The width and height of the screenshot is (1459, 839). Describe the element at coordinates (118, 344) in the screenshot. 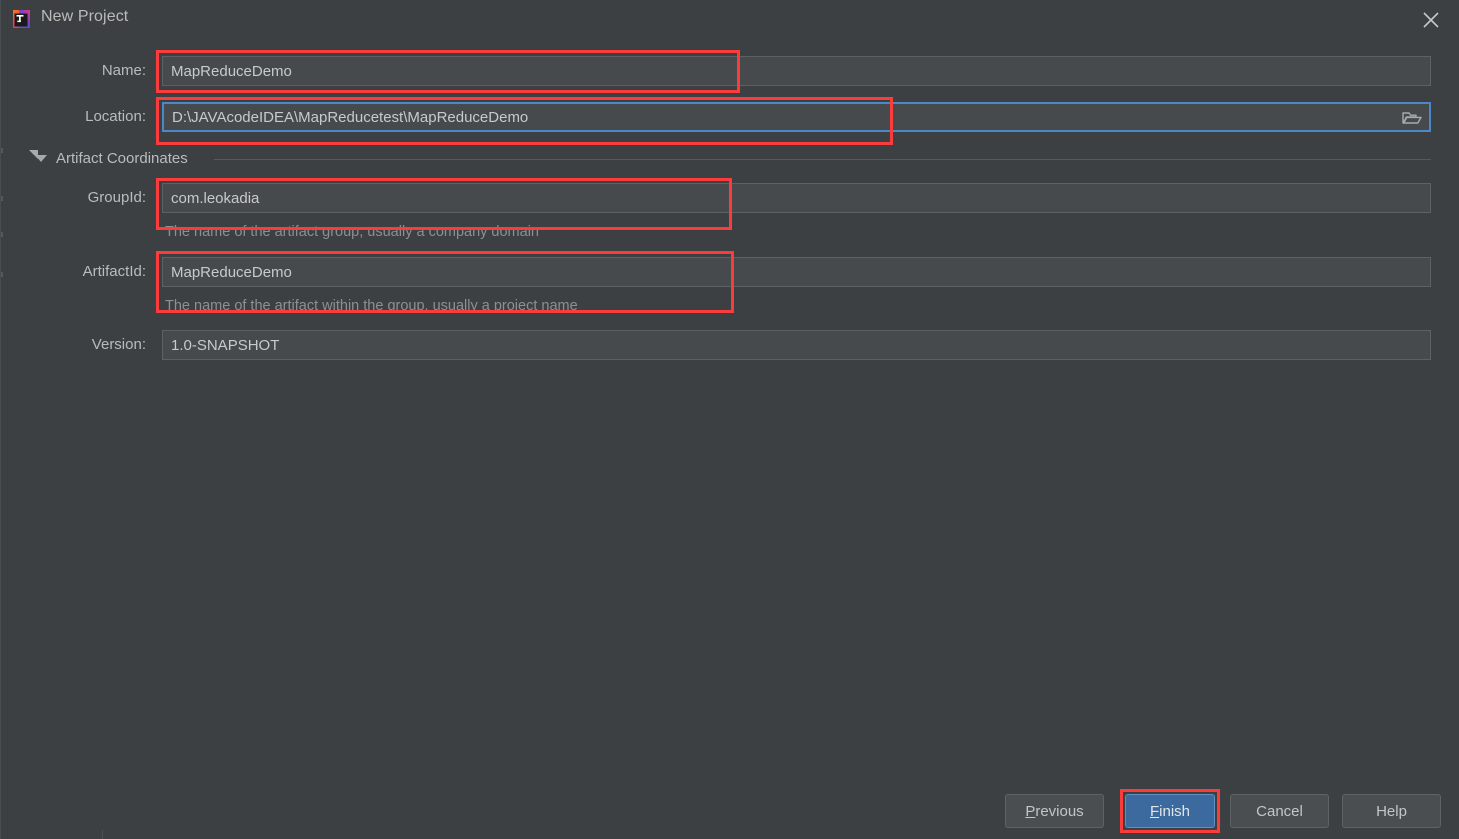

I see `label-version: Version:` at that location.